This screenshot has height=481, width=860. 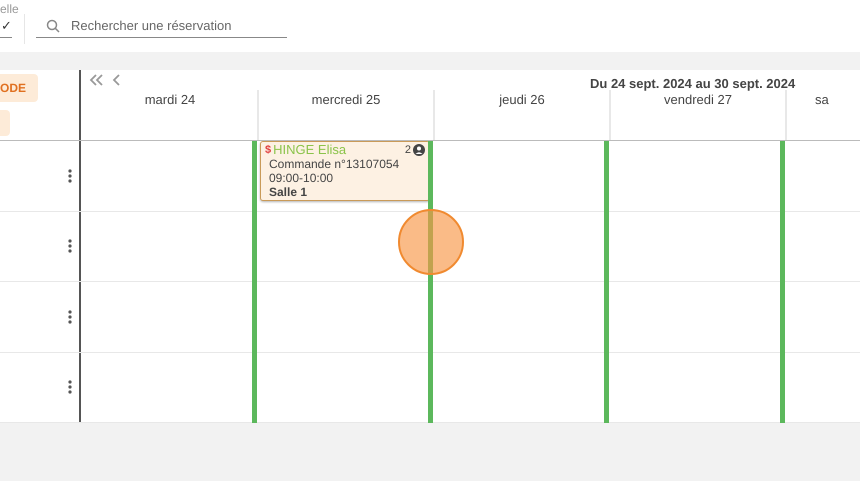 What do you see at coordinates (407, 150) in the screenshot?
I see `guest-count: 2` at bounding box center [407, 150].